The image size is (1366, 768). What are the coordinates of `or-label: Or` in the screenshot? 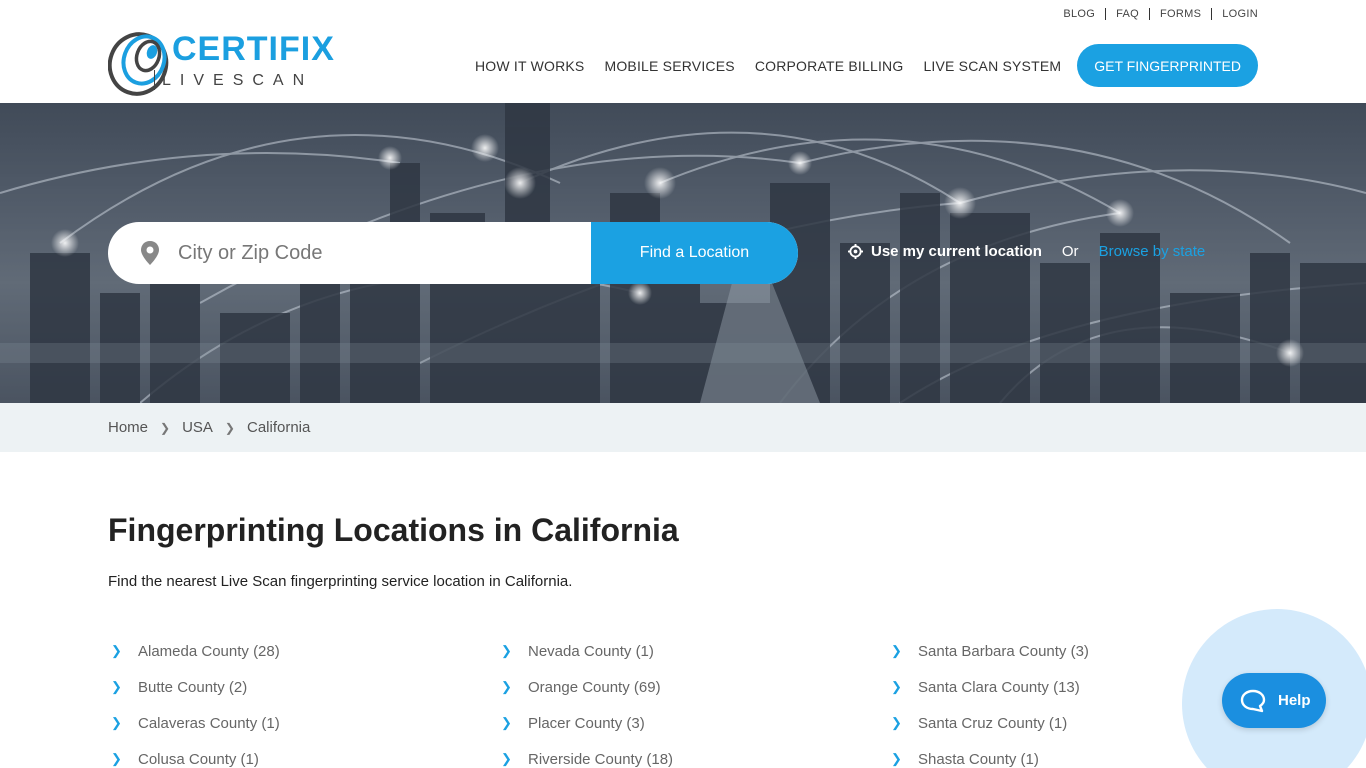 It's located at (1070, 251).